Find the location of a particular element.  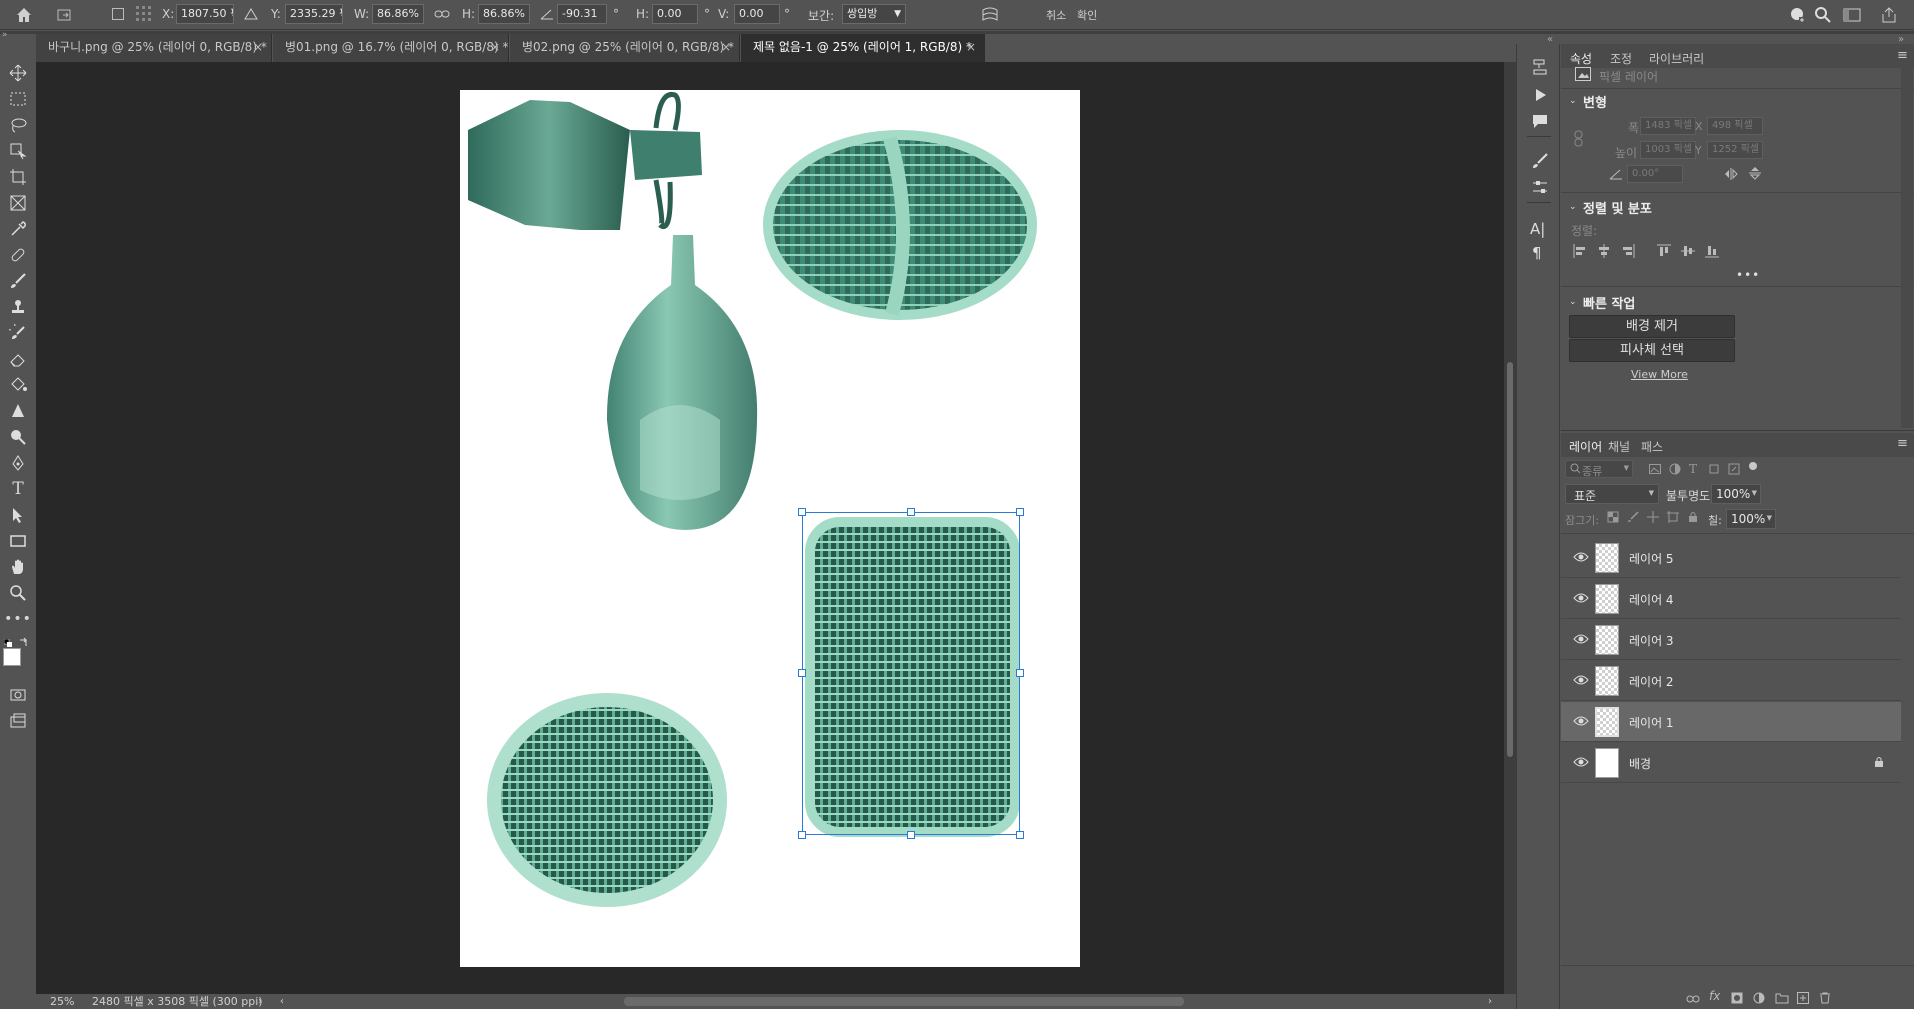

link-dimensions-icon is located at coordinates (1579, 139).